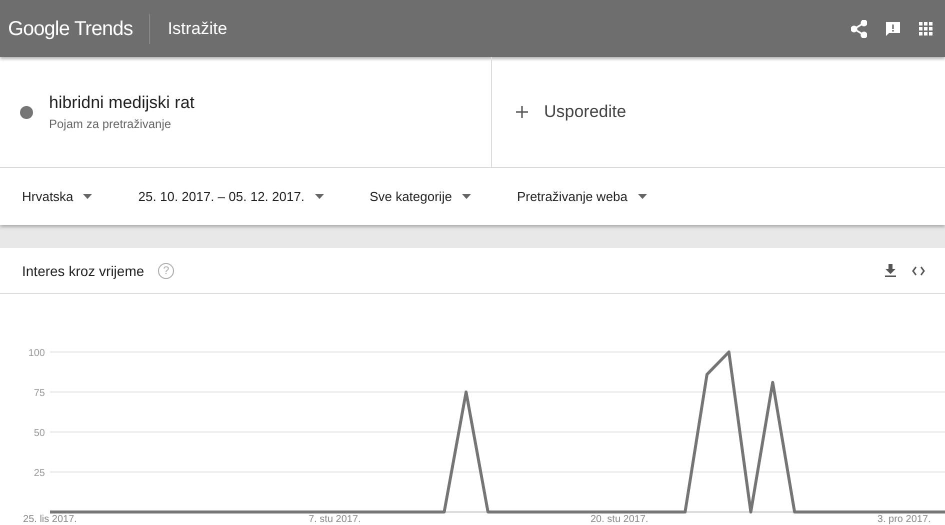 This screenshot has width=945, height=525. I want to click on feedback-icon, so click(893, 28).